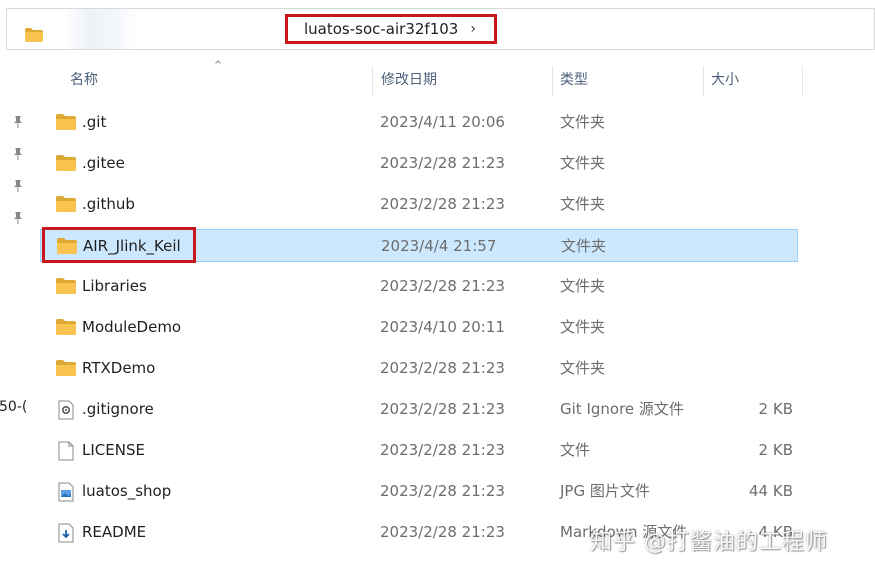 This screenshot has height=574, width=875. What do you see at coordinates (218, 80) in the screenshot?
I see `column-header-name: 名称` at bounding box center [218, 80].